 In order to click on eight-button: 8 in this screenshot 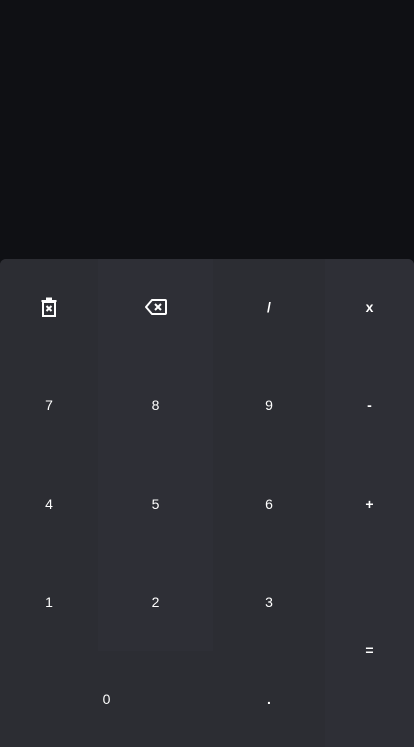, I will do `click(155, 404)`.